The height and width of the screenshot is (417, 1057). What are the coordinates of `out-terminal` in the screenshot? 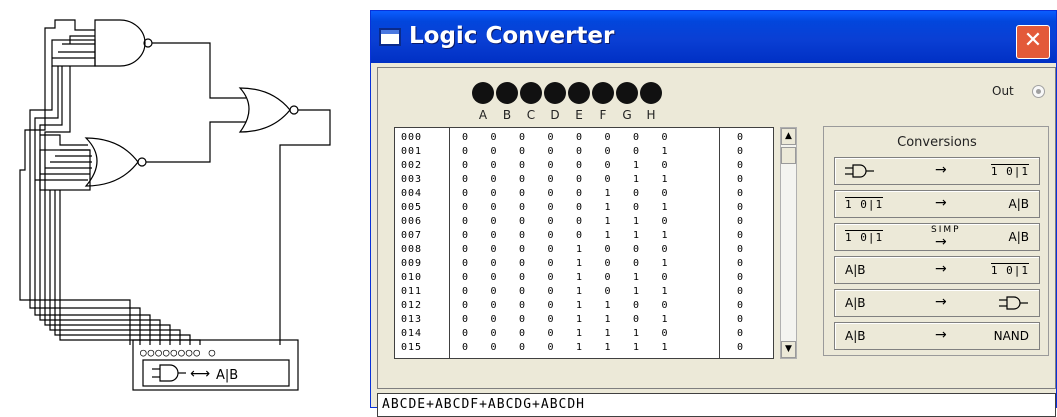 It's located at (1038, 91).